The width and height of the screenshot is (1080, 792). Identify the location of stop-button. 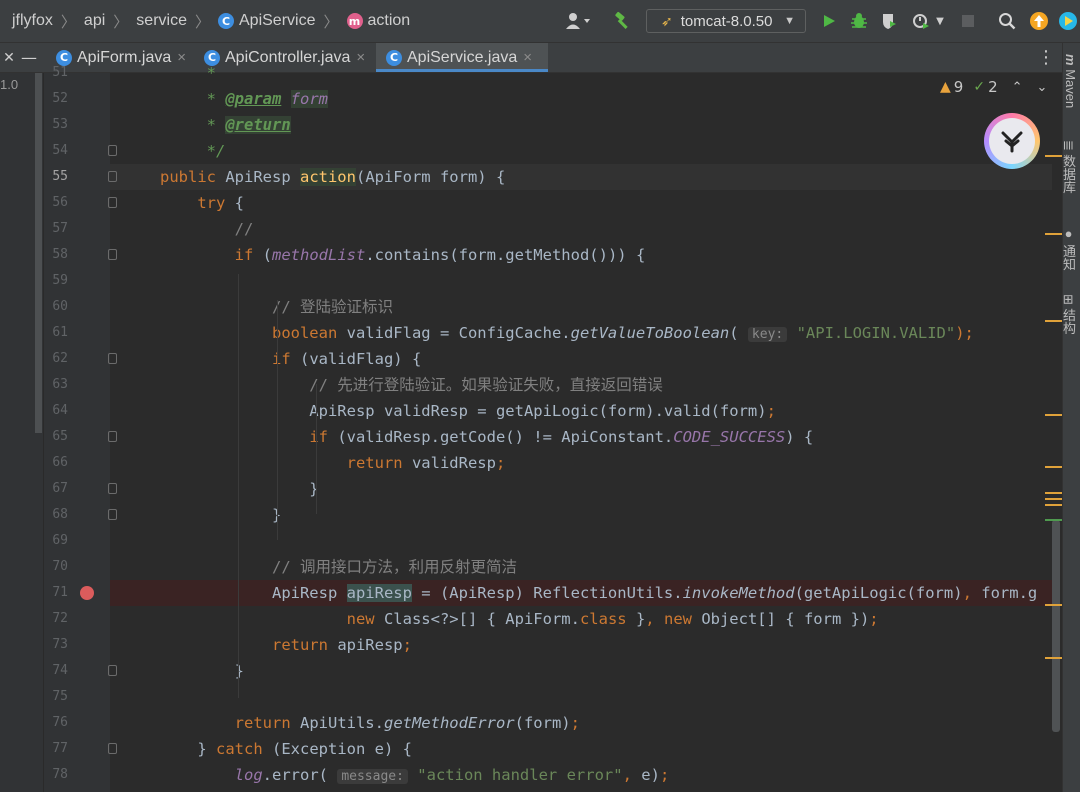
(968, 21).